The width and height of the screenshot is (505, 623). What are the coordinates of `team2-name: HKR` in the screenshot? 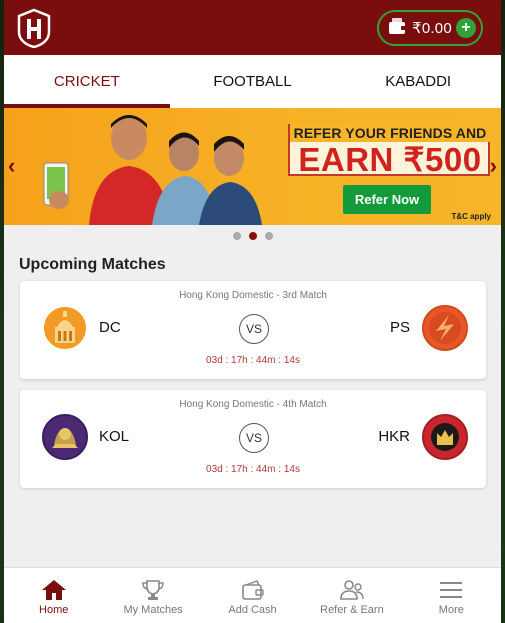 It's located at (394, 436).